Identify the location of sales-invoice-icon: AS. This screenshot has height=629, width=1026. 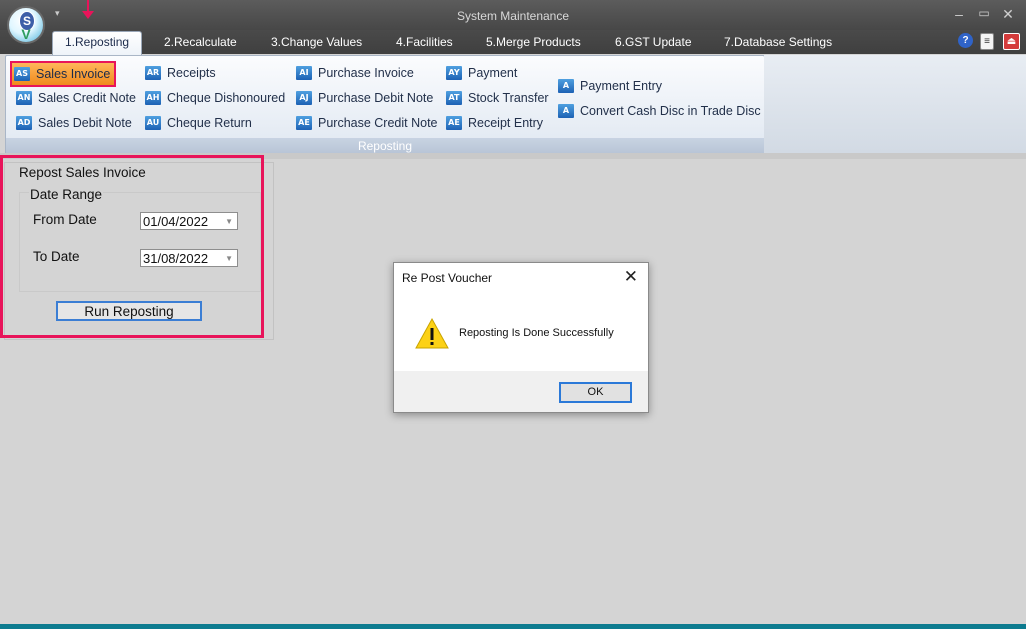
(22, 73).